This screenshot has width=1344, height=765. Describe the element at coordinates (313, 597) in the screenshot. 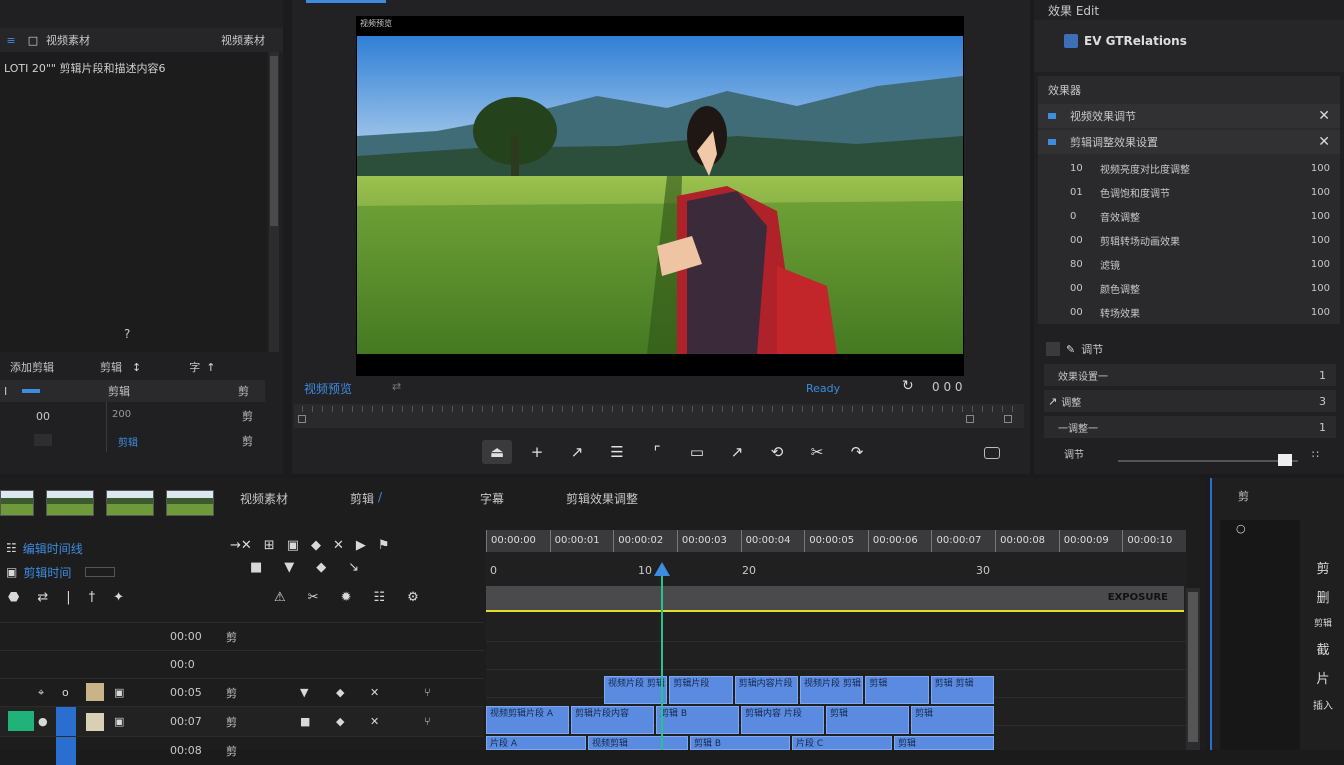

I see `scissors-icon: ✂` at that location.